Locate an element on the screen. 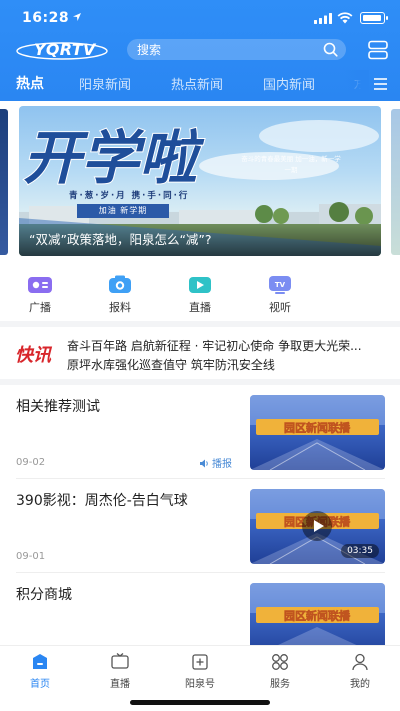 The width and height of the screenshot is (400, 711). location-arrow-icon is located at coordinates (77, 17).